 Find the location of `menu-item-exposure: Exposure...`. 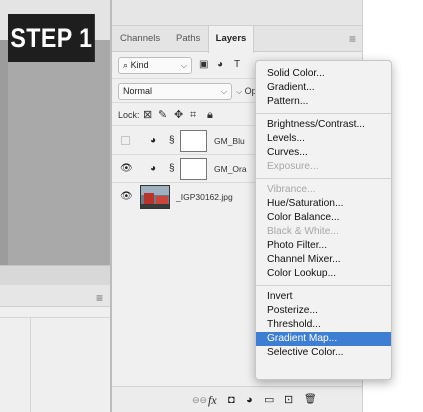

menu-item-exposure: Exposure... is located at coordinates (293, 166).